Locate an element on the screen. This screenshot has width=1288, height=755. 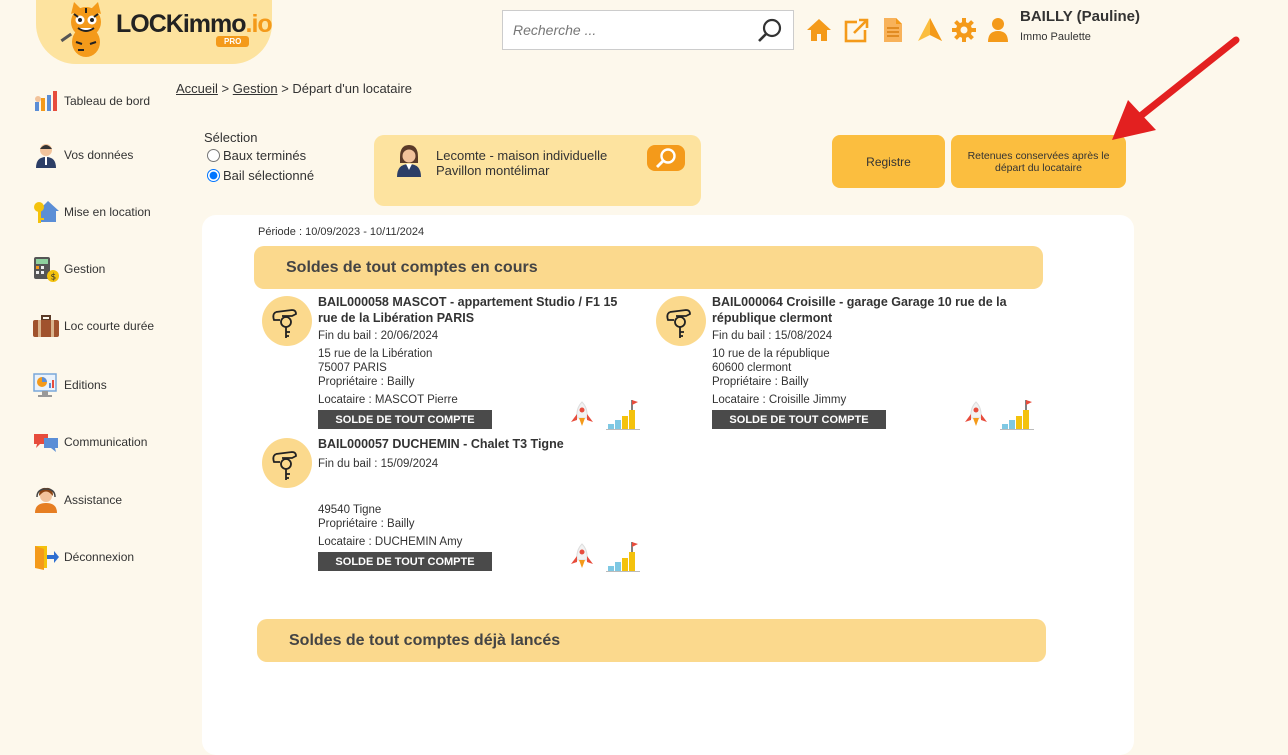
sidebar-item-tableau-de-bord: Tableau de bord is located at coordinates (91, 101).